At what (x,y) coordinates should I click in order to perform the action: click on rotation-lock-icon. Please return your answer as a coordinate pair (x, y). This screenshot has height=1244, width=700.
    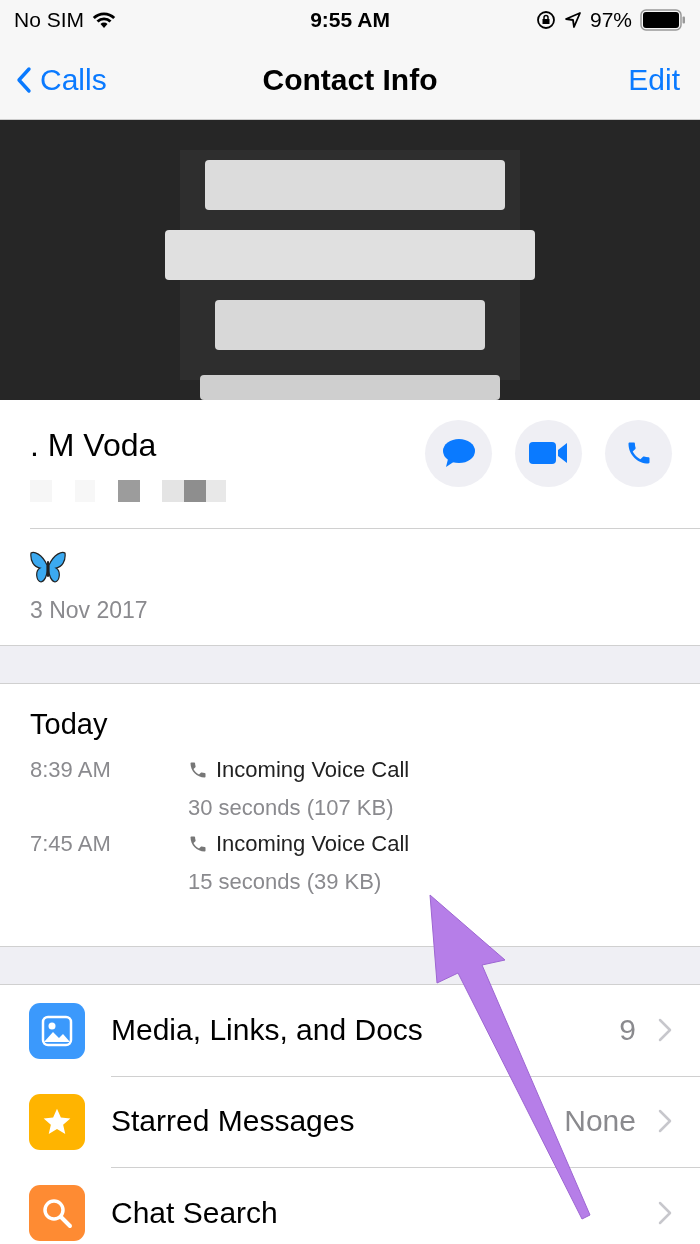
    Looking at the image, I should click on (545, 20).